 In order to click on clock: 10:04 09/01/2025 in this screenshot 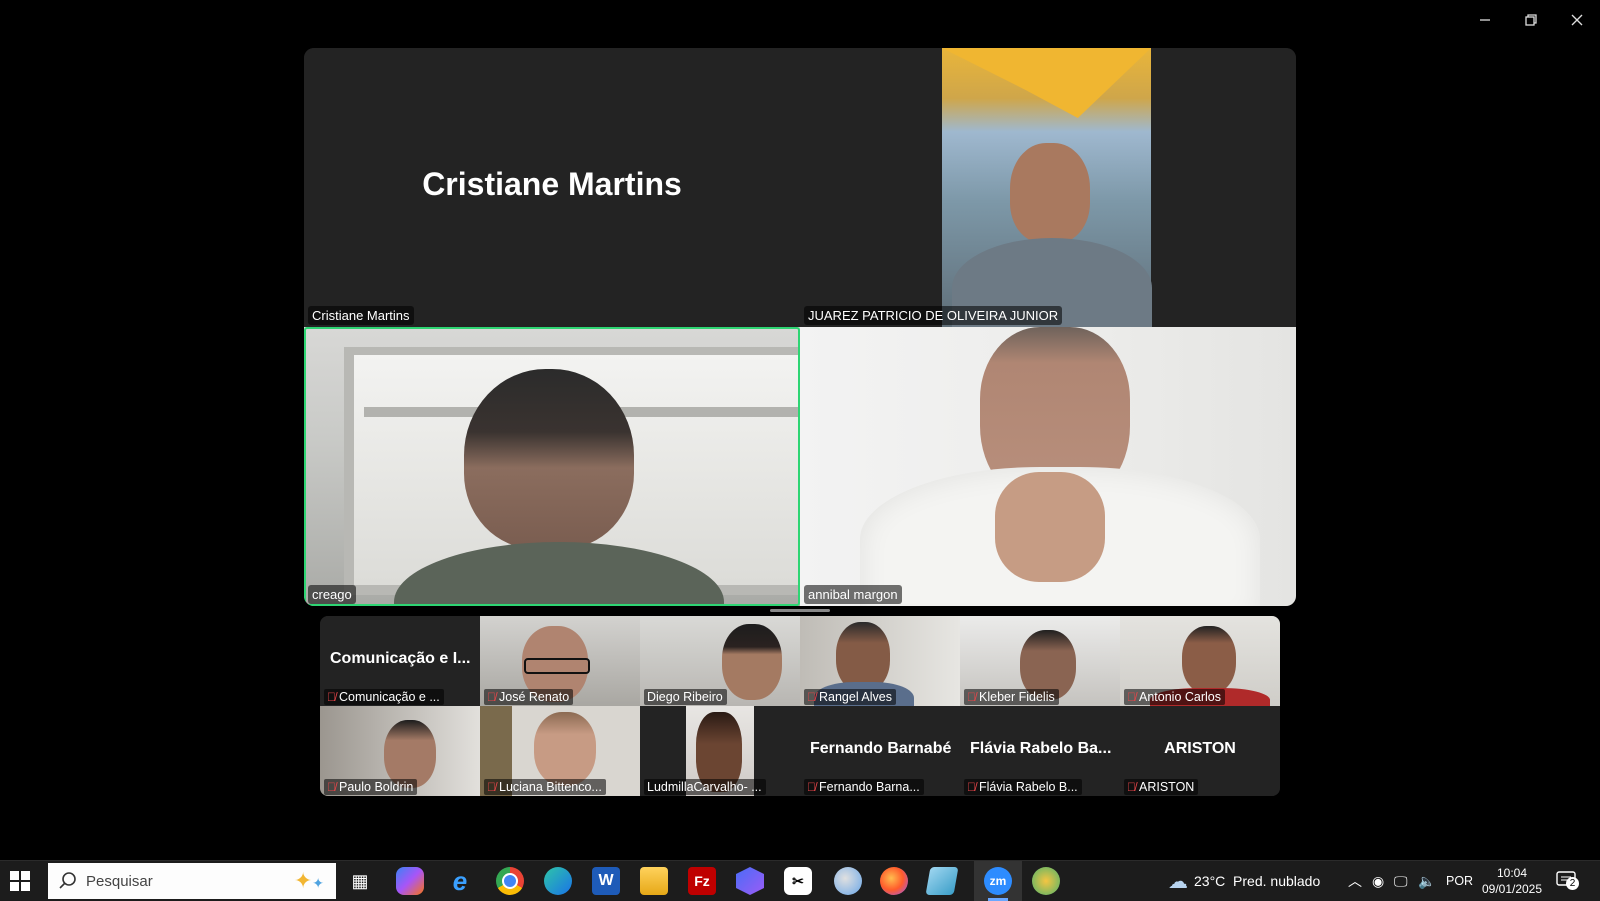, I will do `click(1512, 881)`.